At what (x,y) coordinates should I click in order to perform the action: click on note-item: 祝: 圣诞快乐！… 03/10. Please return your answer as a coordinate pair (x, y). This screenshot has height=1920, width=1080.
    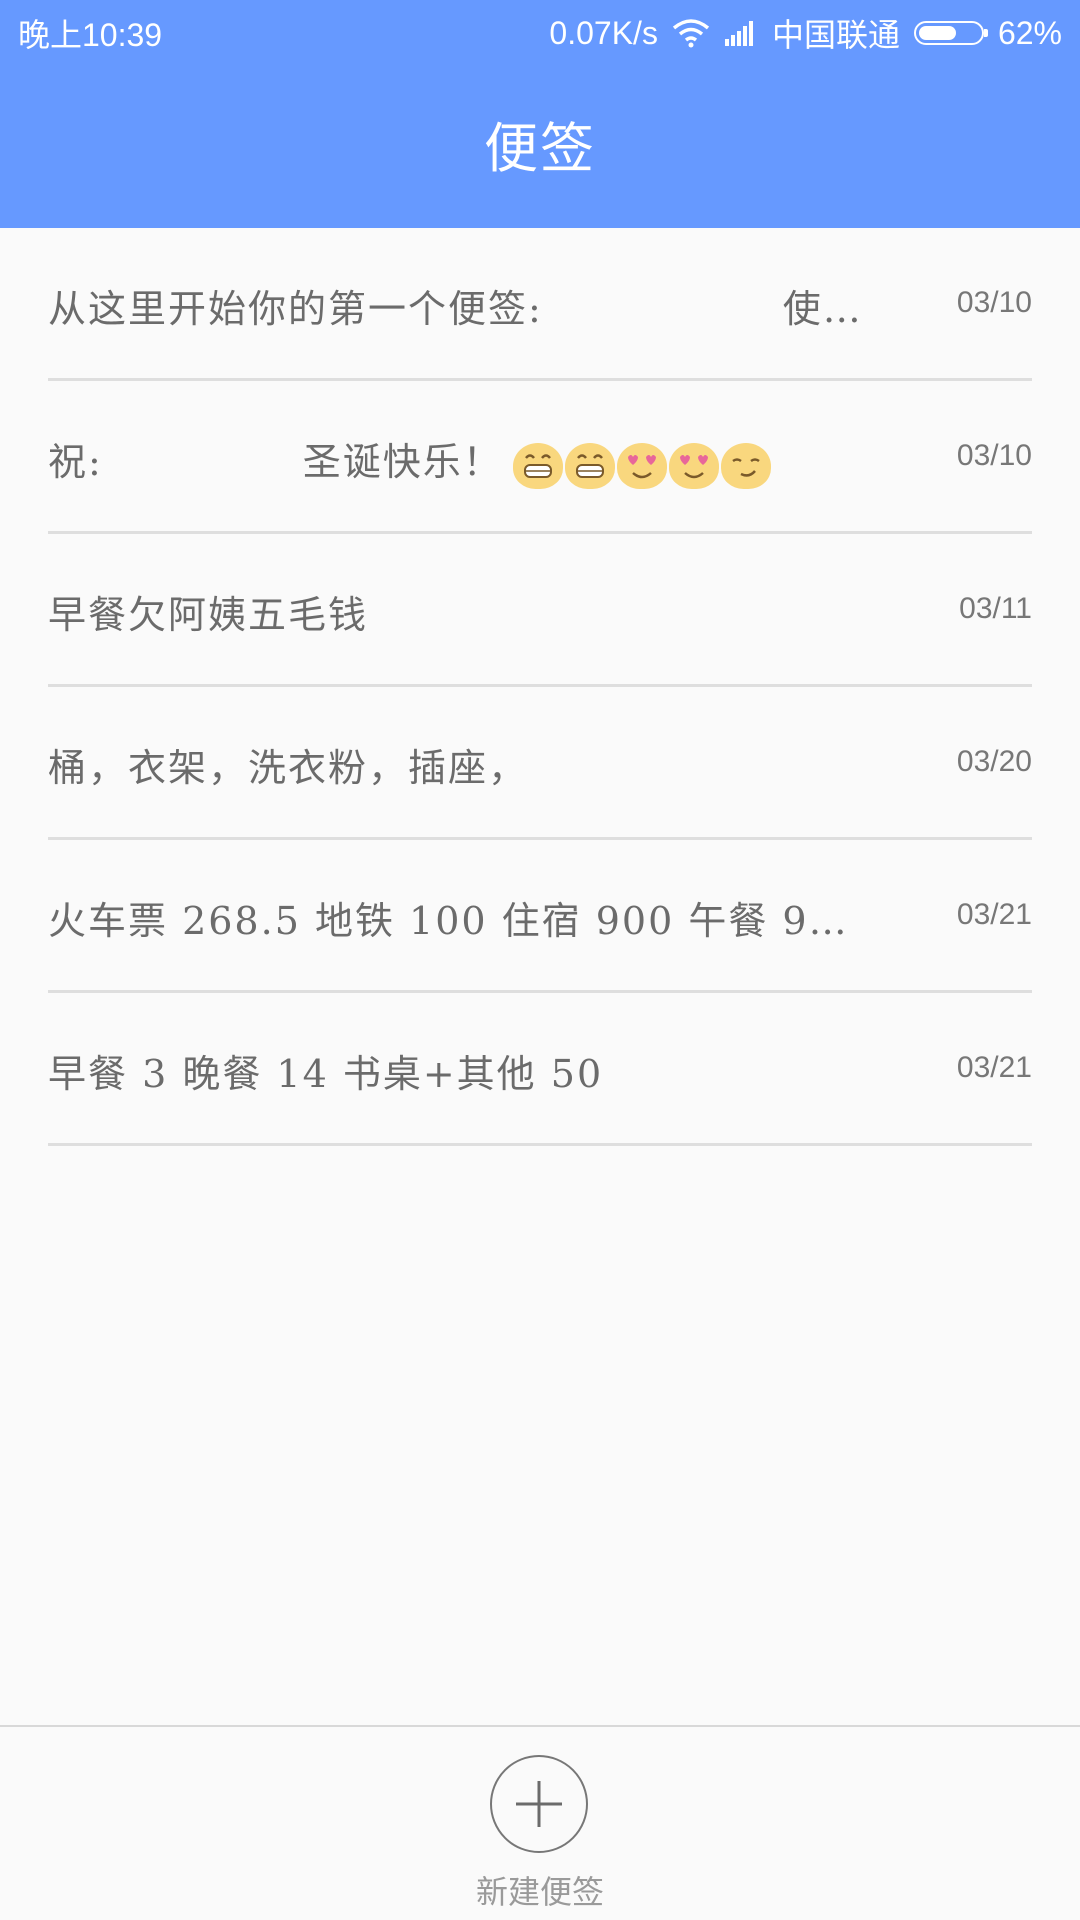
    Looking at the image, I should click on (540, 457).